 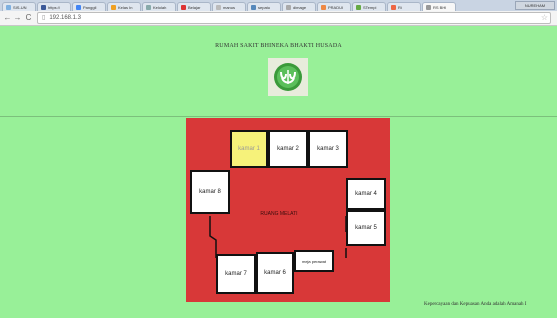 I want to click on tab-label: RS BHI, so click(x=440, y=7).